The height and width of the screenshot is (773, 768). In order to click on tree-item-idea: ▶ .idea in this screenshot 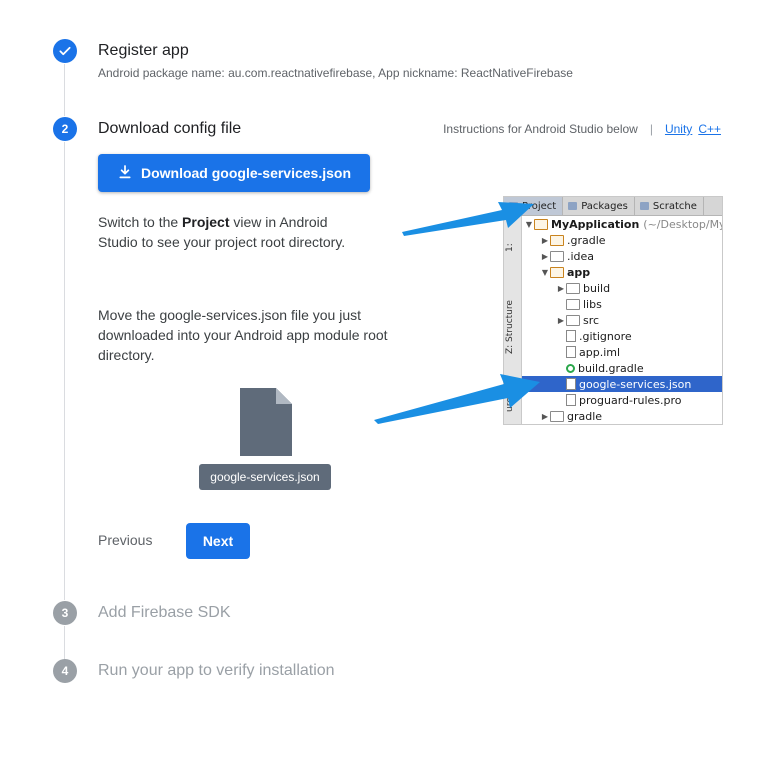, I will do `click(558, 256)`.